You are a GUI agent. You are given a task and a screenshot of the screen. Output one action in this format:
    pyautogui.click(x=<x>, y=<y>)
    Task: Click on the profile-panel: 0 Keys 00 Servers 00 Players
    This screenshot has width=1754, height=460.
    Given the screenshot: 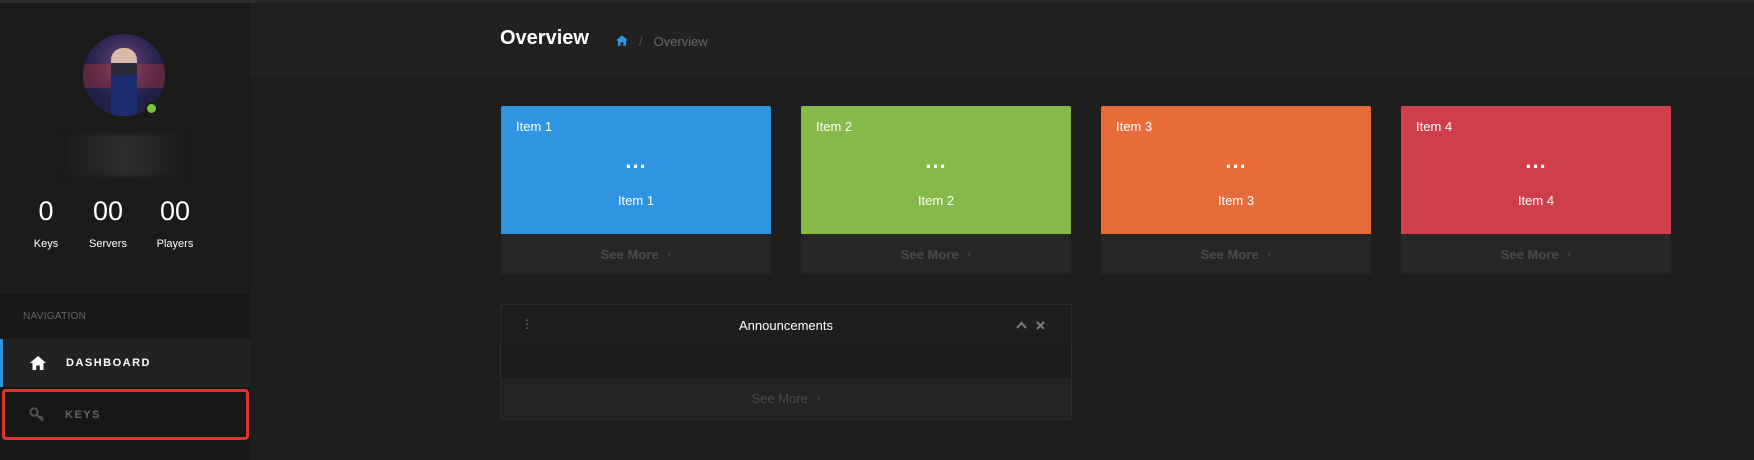 What is the action you would take?
    pyautogui.click(x=125, y=148)
    